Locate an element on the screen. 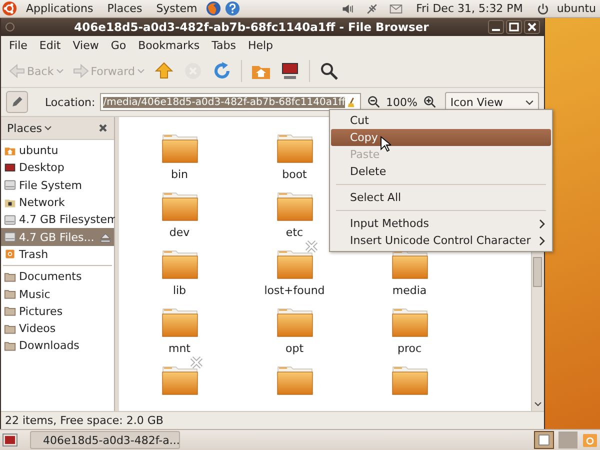 The height and width of the screenshot is (450, 600). context-menu-item: Delete is located at coordinates (441, 171).